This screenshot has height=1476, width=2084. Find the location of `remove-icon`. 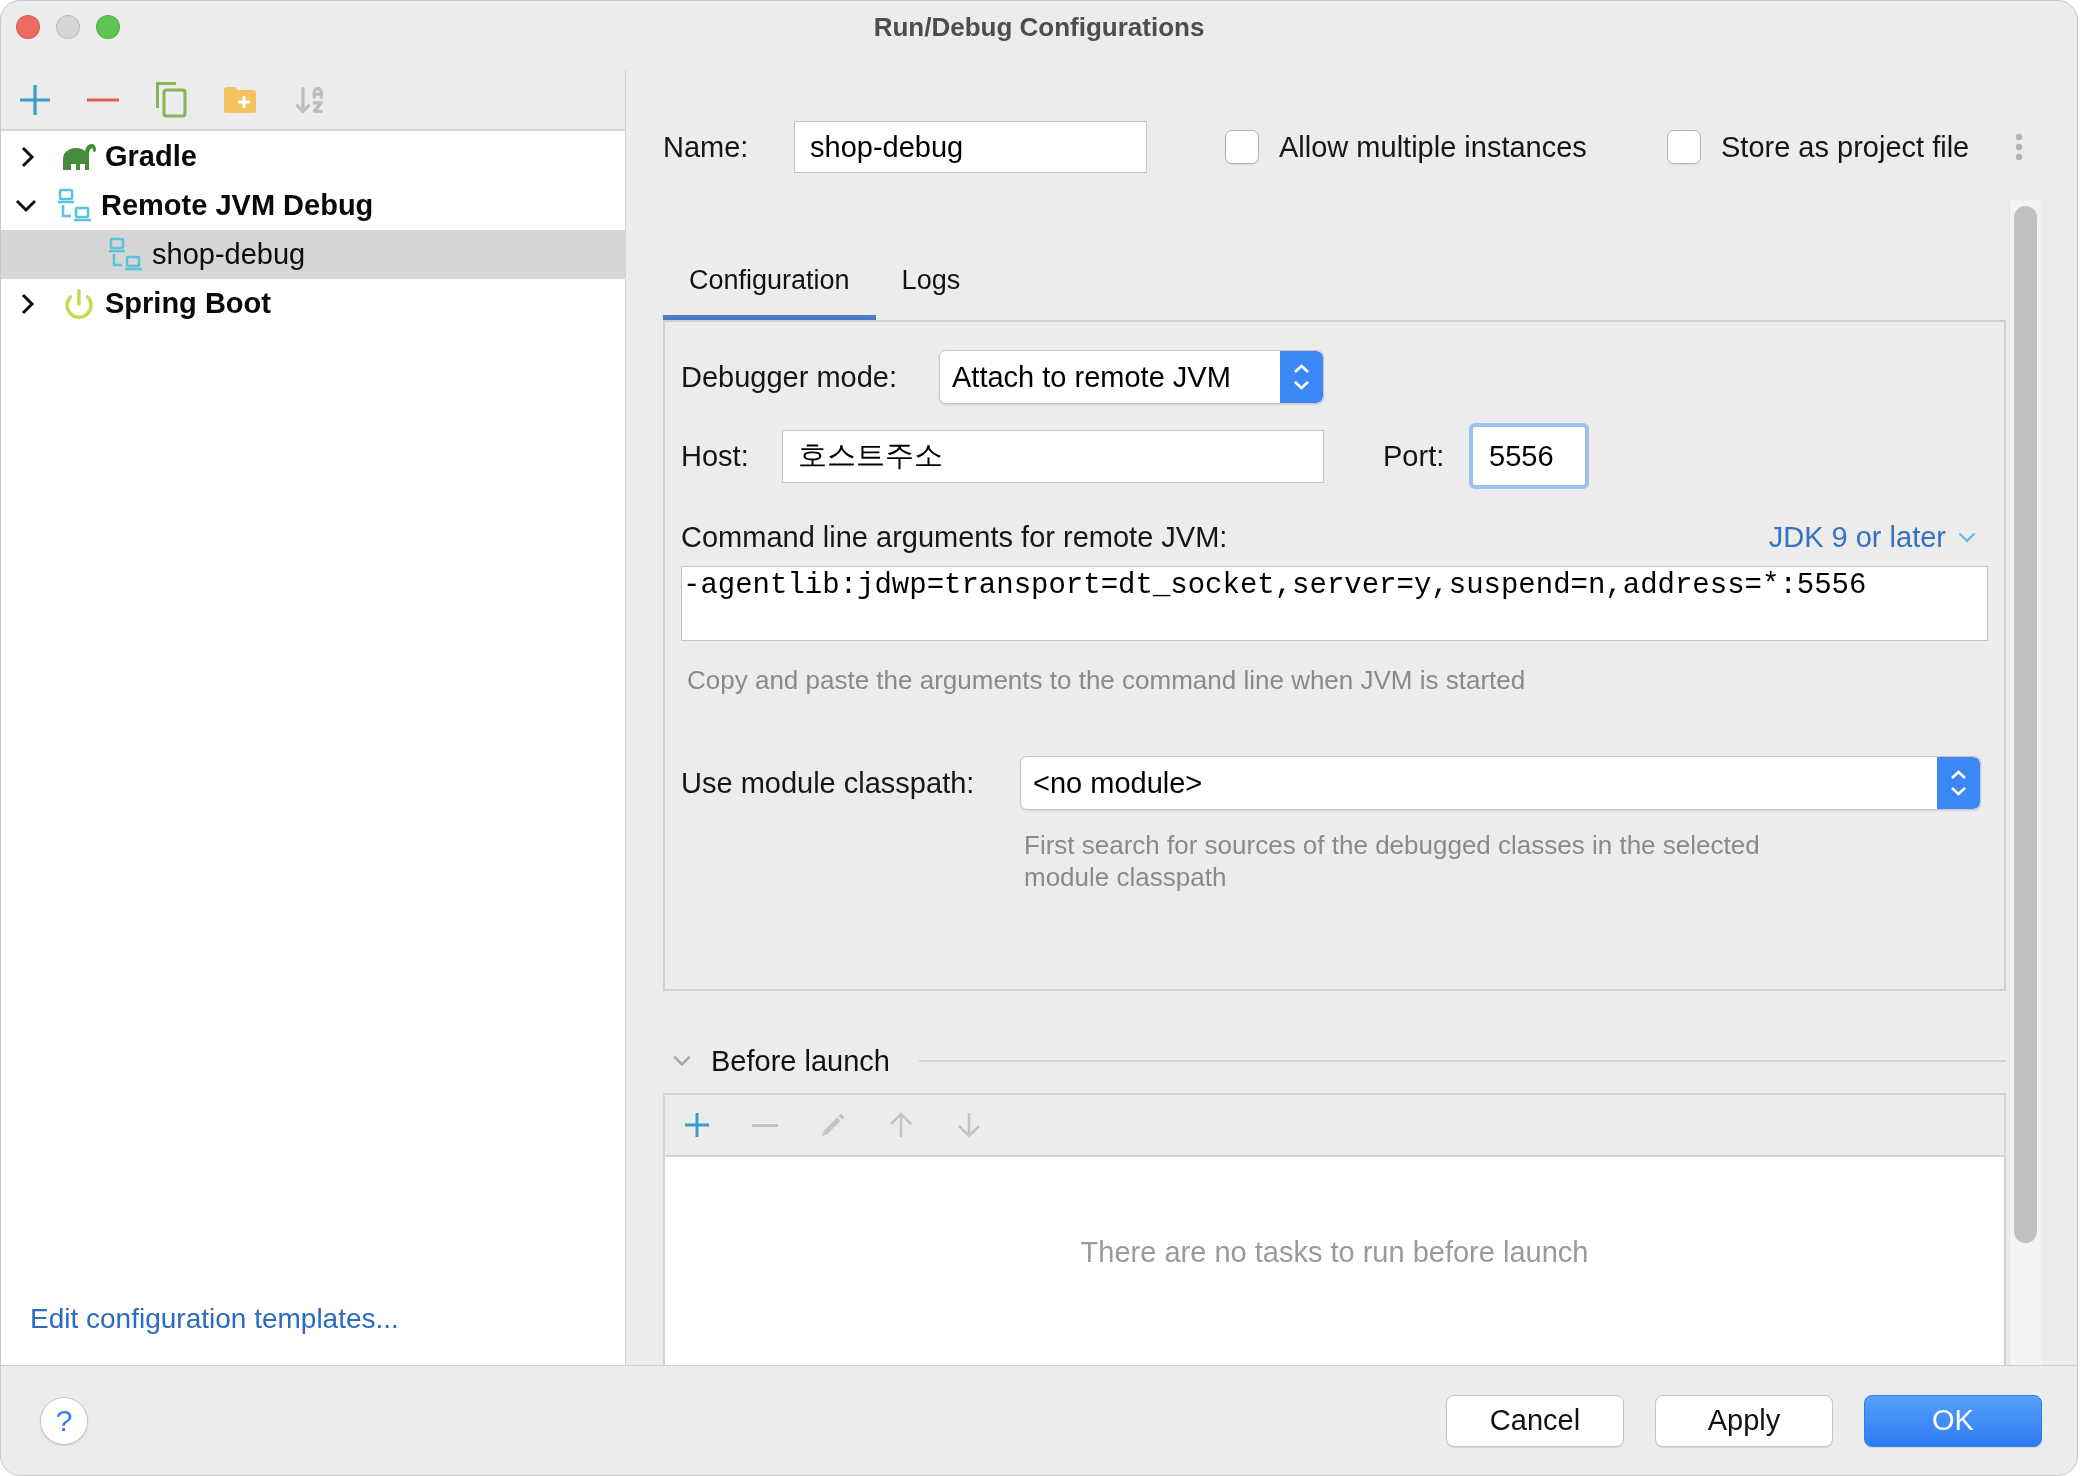

remove-icon is located at coordinates (103, 99).